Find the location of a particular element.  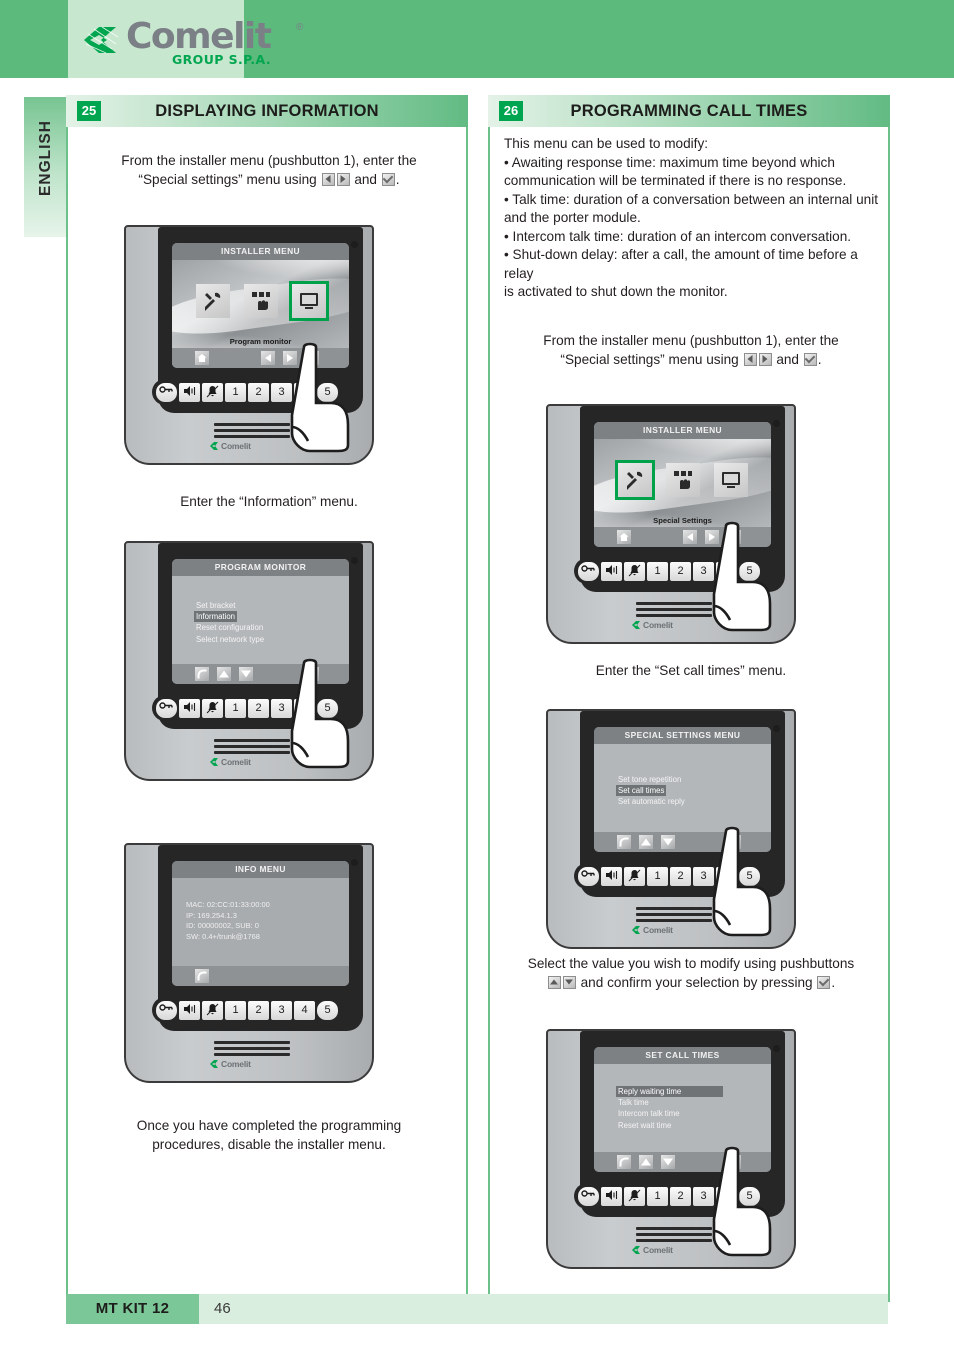

prev-key-glyph is located at coordinates (328, 179).